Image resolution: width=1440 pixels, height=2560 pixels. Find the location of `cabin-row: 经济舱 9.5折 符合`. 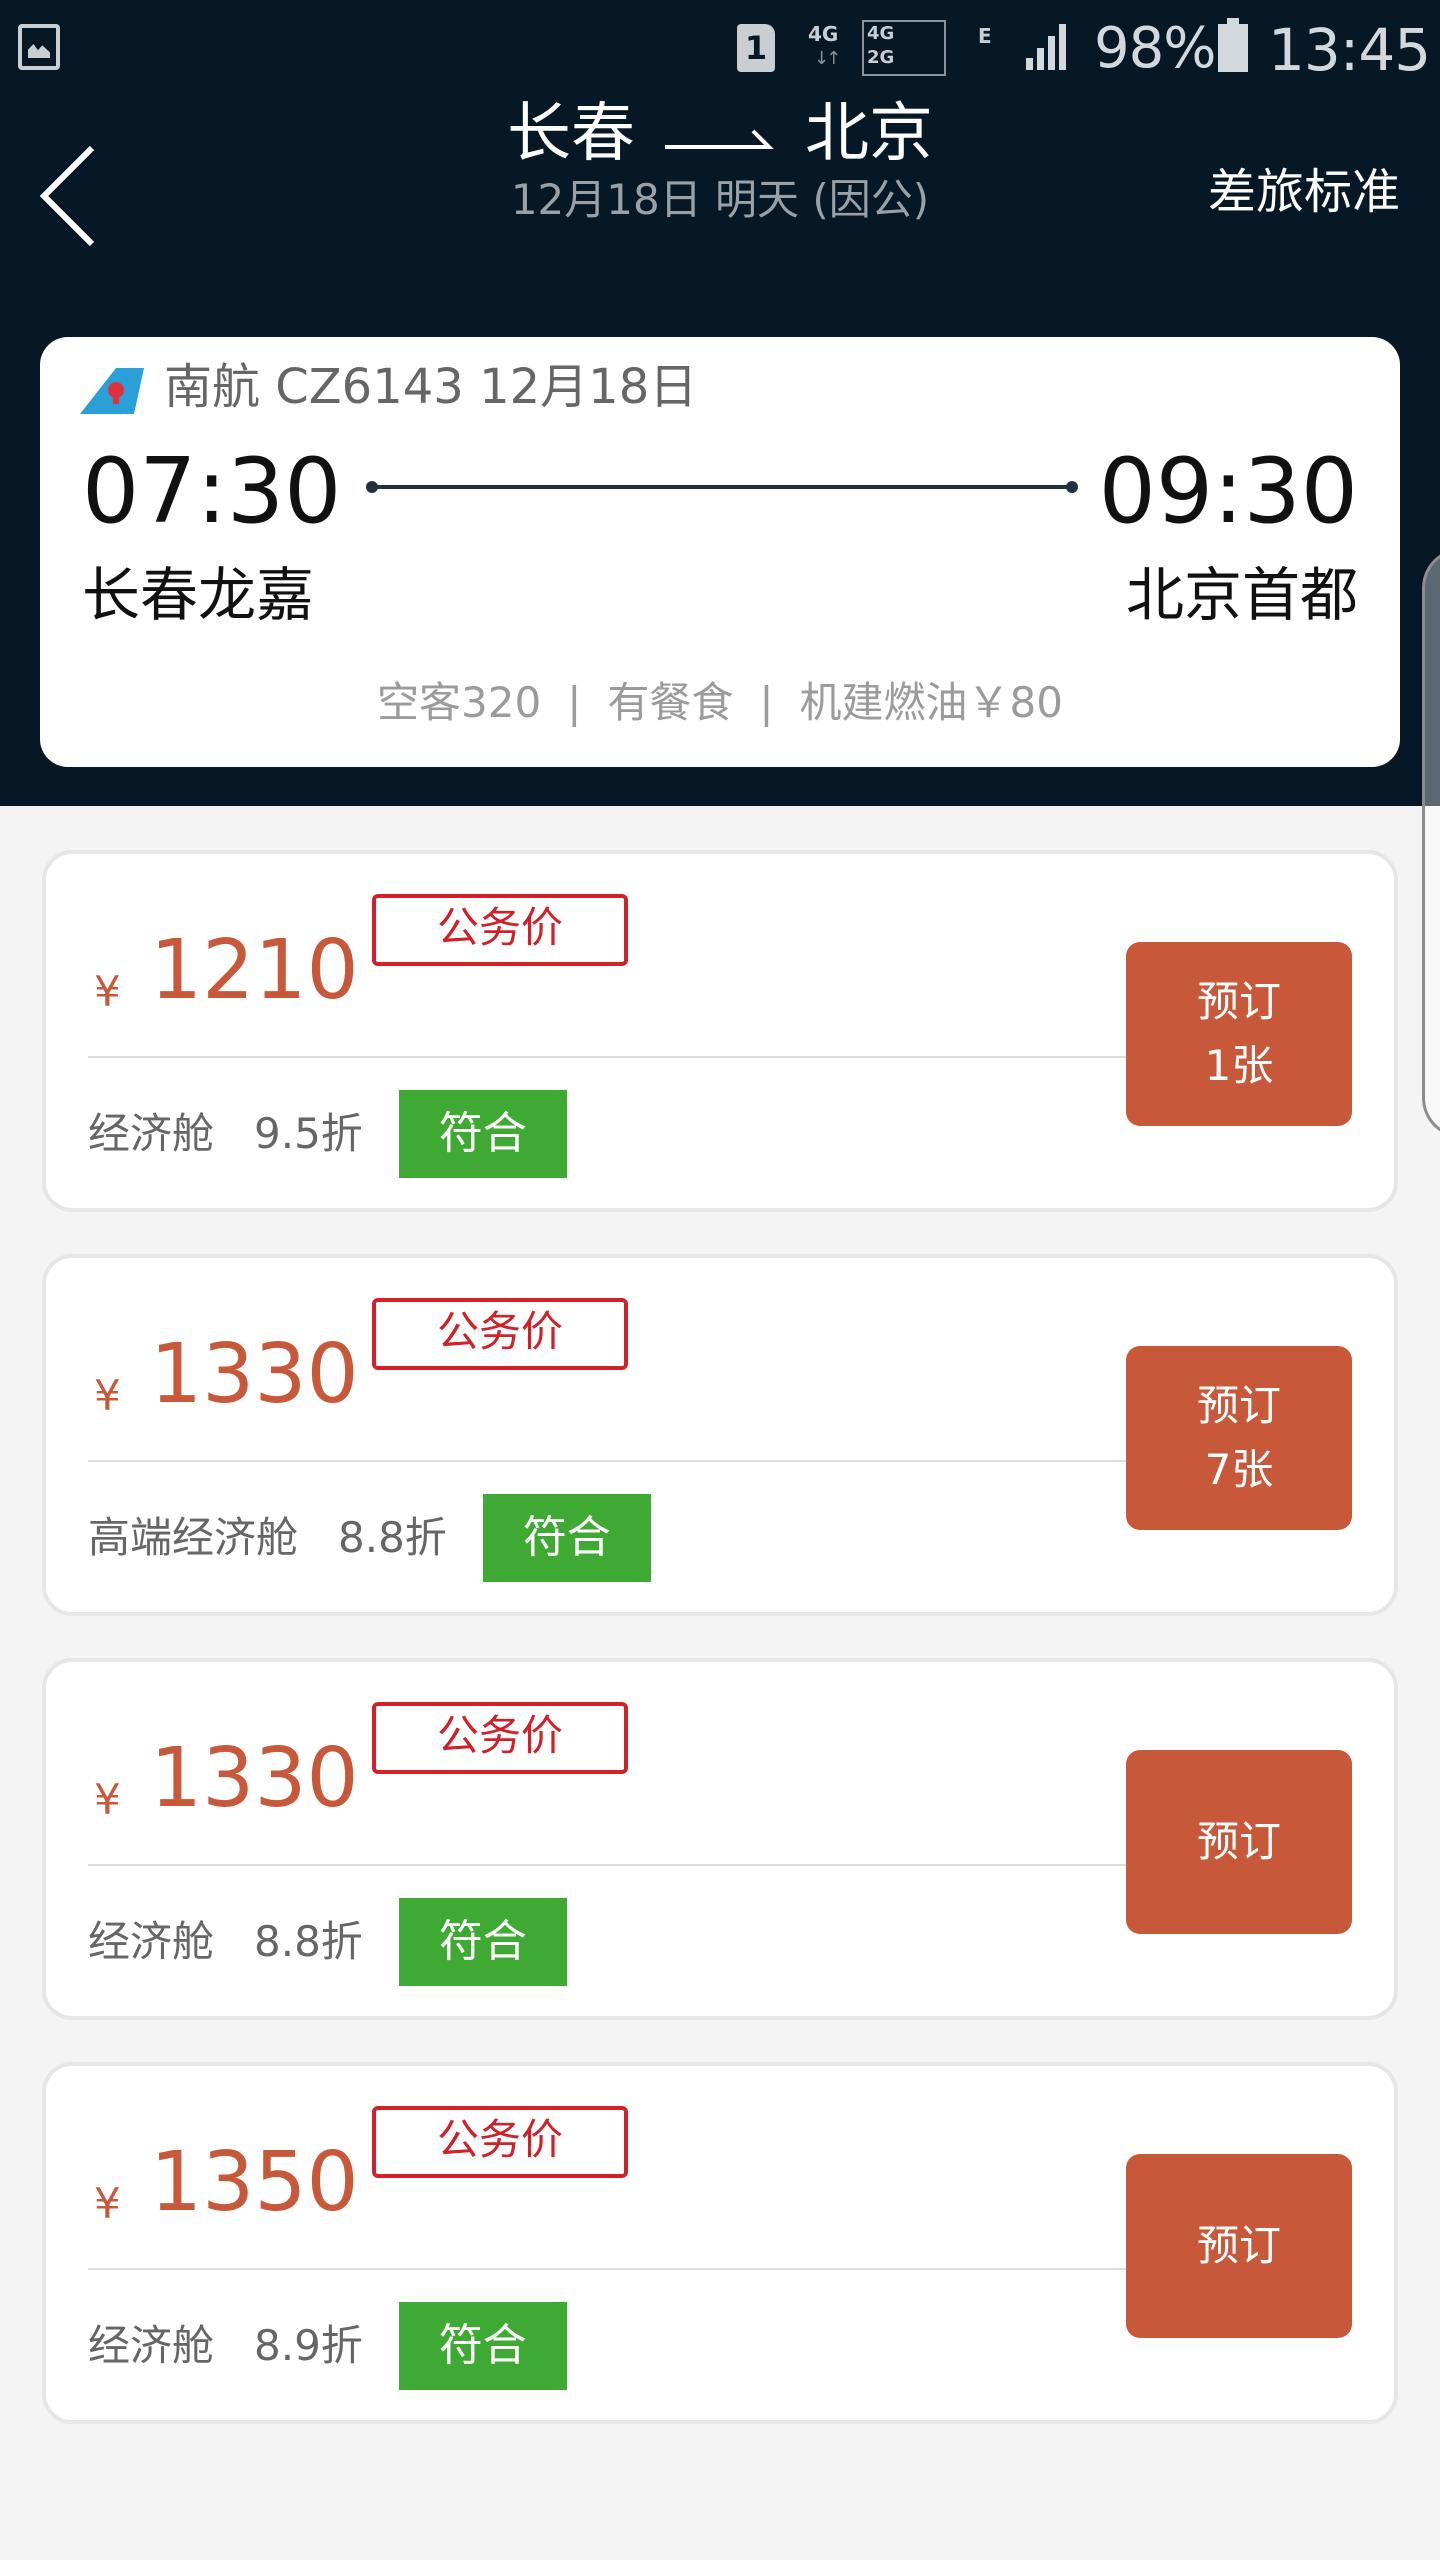

cabin-row: 经济舱 9.5折 符合 is located at coordinates (327, 1134).